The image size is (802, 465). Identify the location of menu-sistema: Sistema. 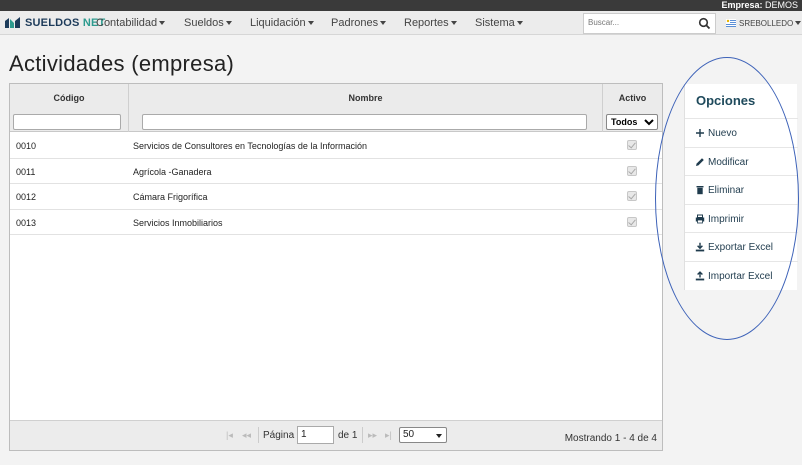
(499, 23).